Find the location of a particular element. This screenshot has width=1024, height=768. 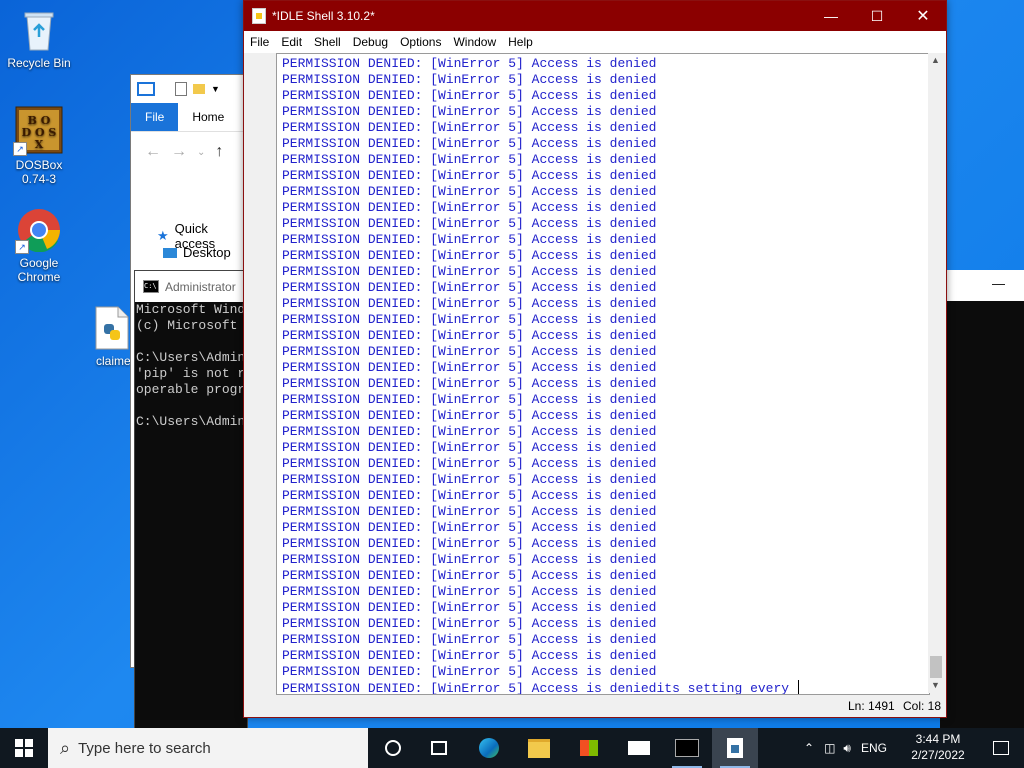

console-line: 'pip' is not r is located at coordinates (191, 373).